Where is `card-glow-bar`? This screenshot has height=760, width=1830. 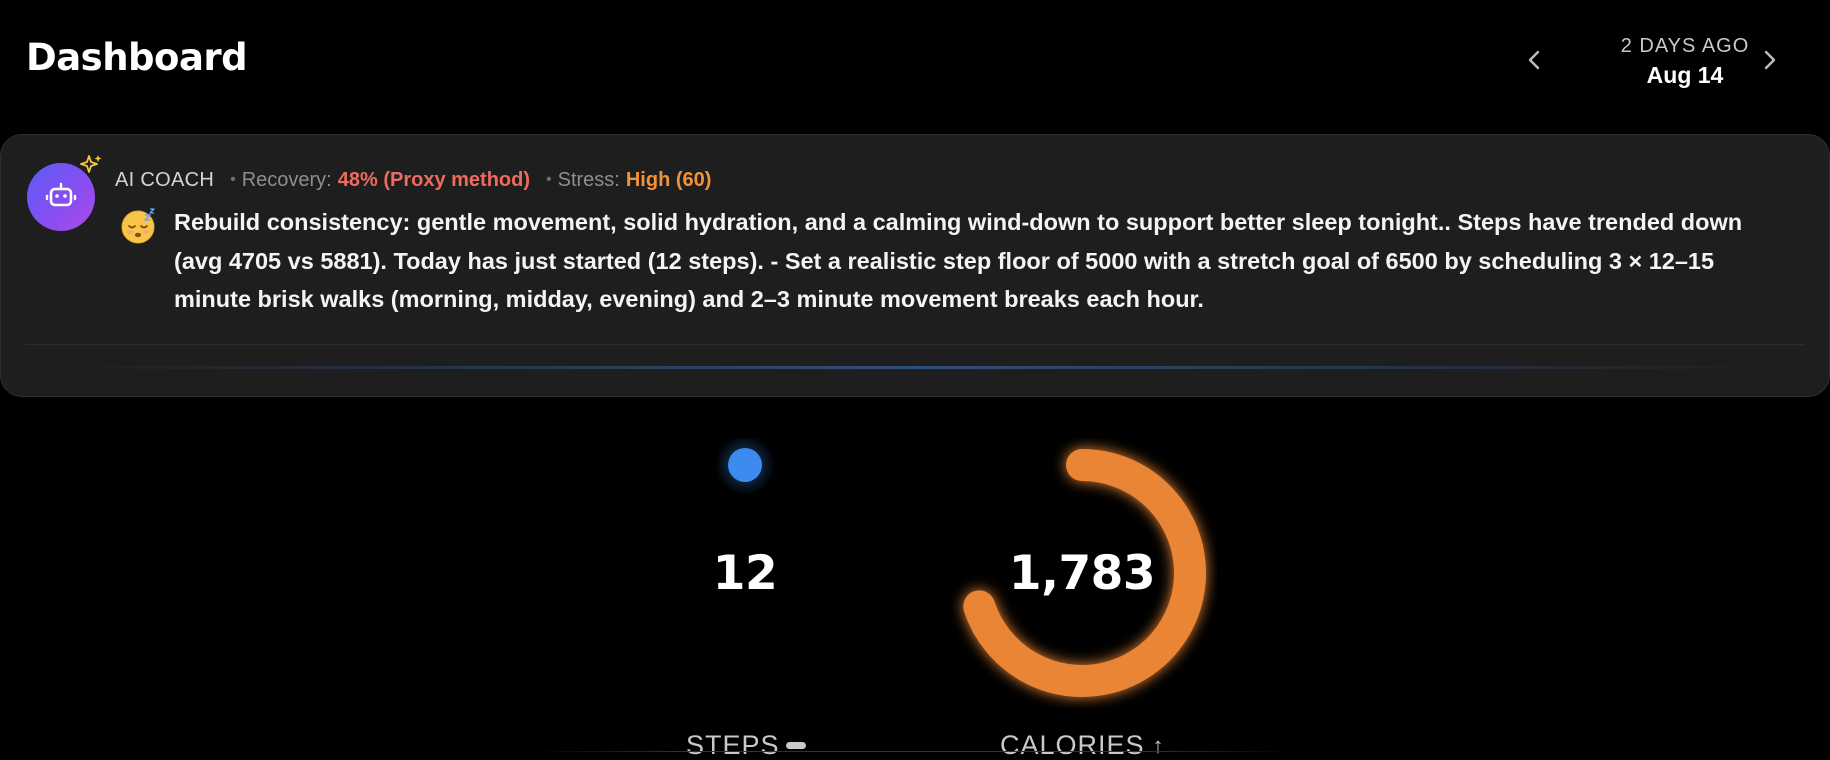
card-glow-bar is located at coordinates (915, 367).